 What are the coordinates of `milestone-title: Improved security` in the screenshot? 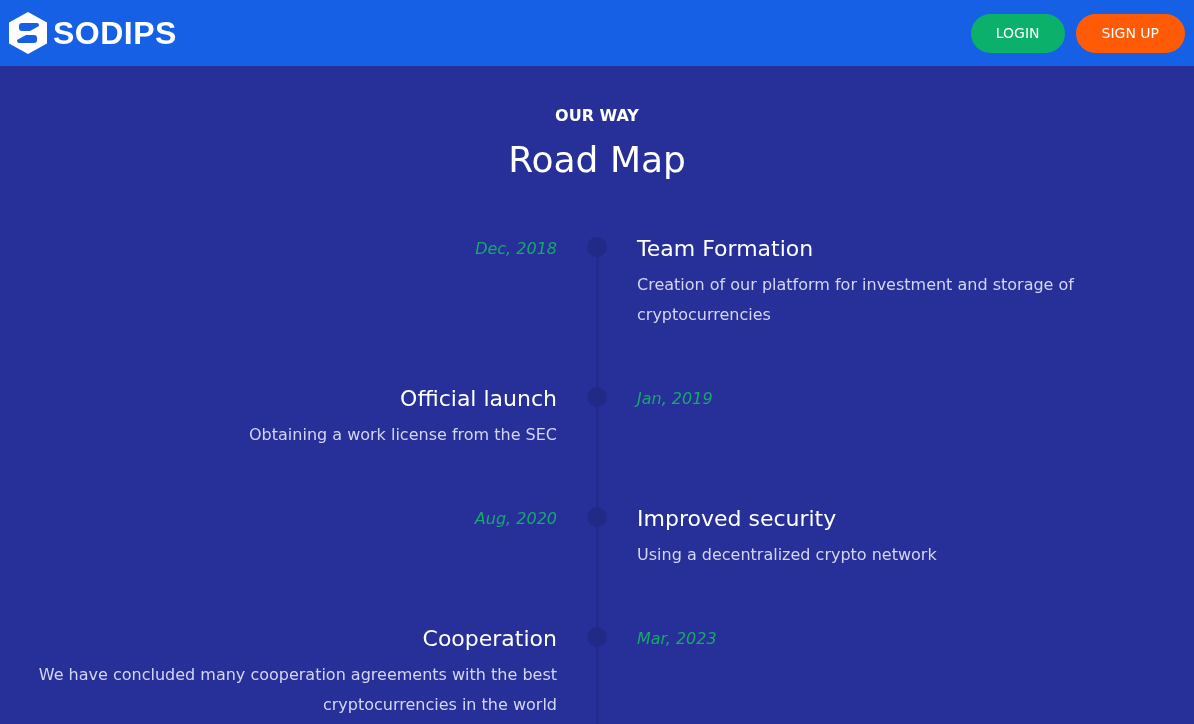 It's located at (737, 519).